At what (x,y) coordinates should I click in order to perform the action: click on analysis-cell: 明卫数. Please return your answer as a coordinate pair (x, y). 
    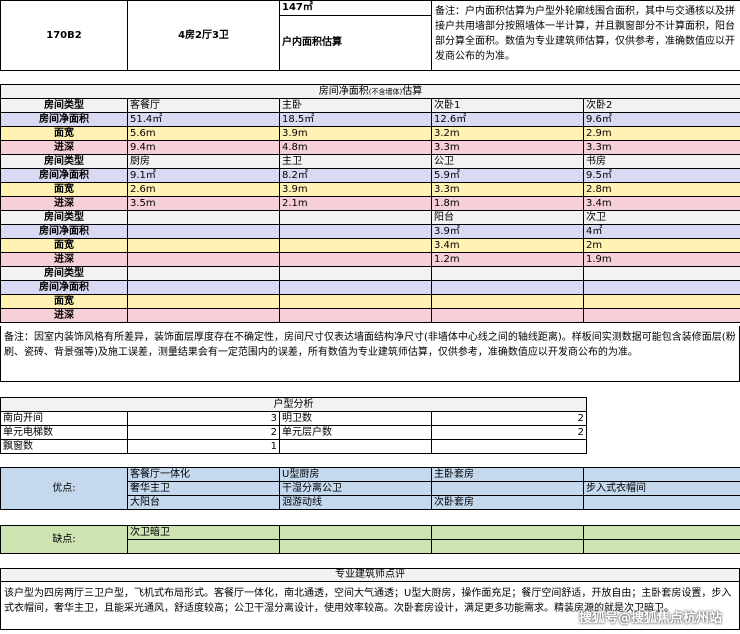
    Looking at the image, I should click on (355, 418).